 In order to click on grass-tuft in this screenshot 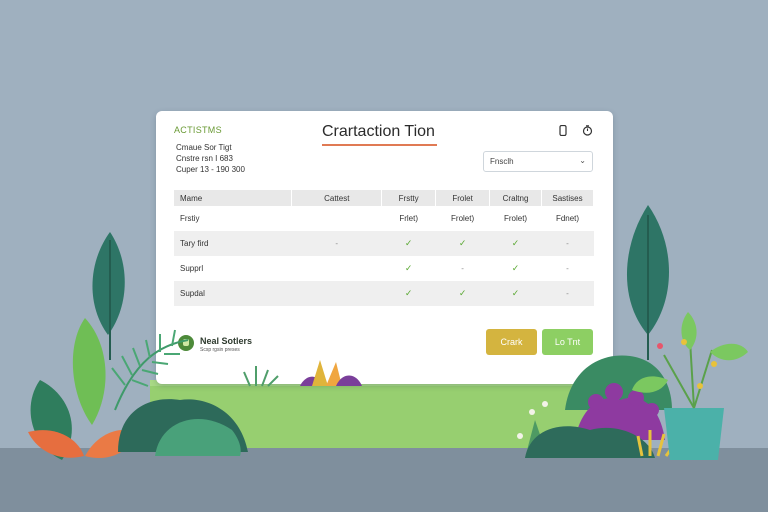, I will do `click(261, 376)`.